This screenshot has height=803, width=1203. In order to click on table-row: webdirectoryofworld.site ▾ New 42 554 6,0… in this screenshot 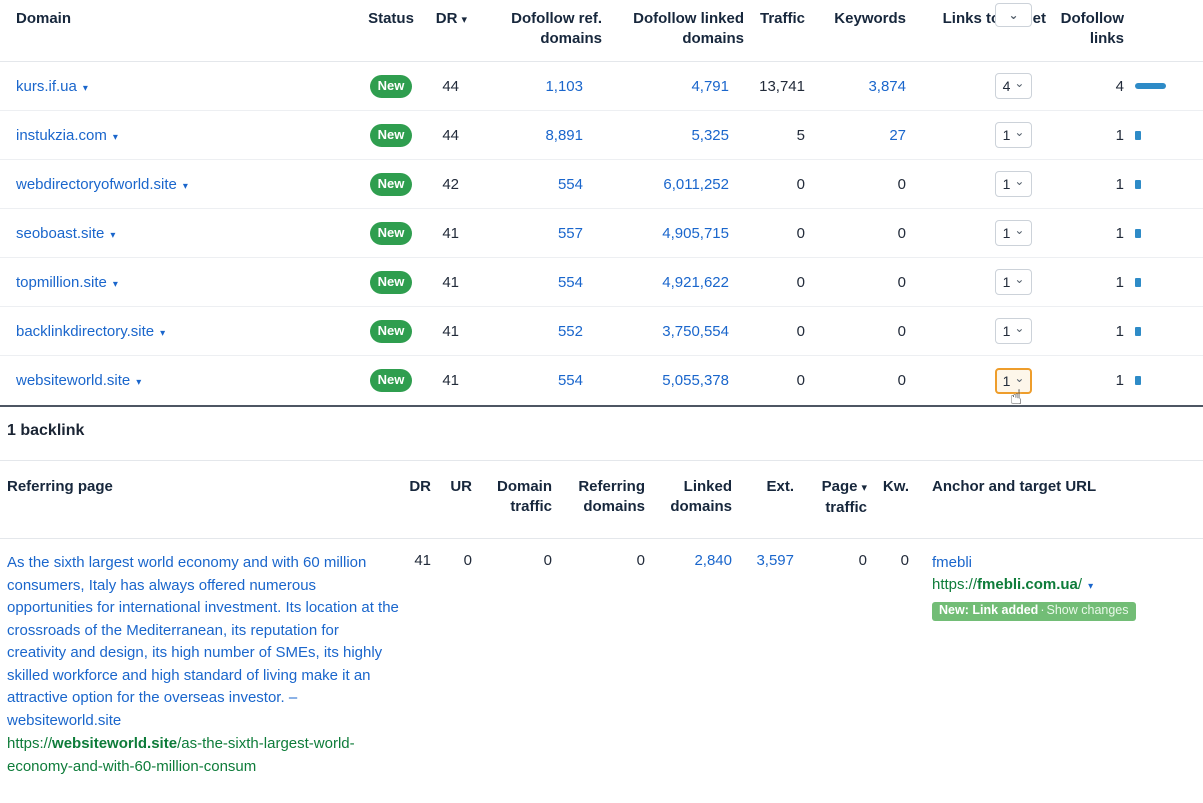, I will do `click(601, 184)`.